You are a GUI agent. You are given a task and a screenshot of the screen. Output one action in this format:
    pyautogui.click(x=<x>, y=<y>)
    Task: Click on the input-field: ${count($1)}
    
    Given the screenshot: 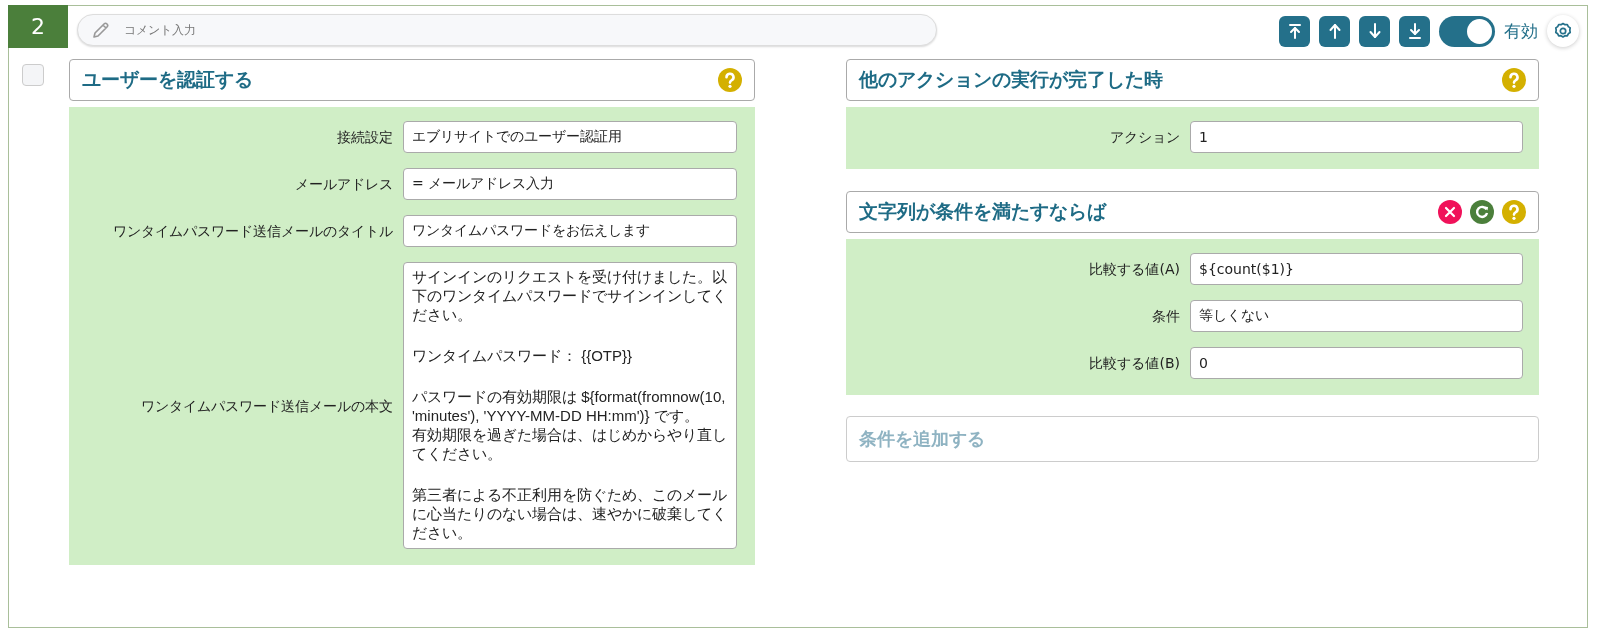 What is the action you would take?
    pyautogui.click(x=1356, y=269)
    